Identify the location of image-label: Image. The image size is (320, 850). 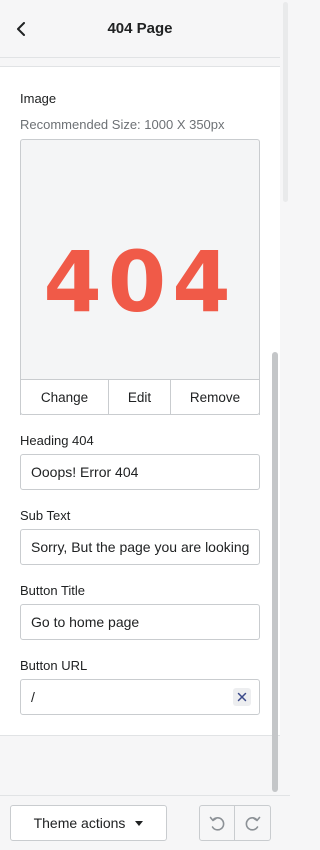
(38, 98).